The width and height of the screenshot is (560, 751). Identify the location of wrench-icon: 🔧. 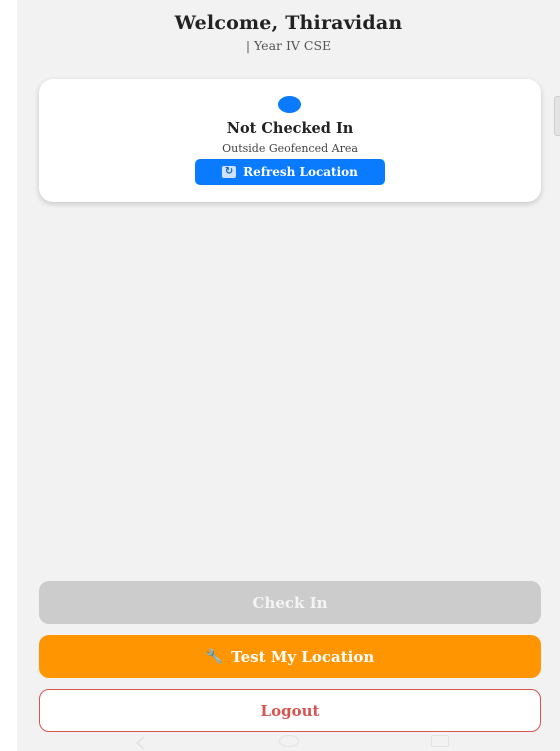
(214, 656).